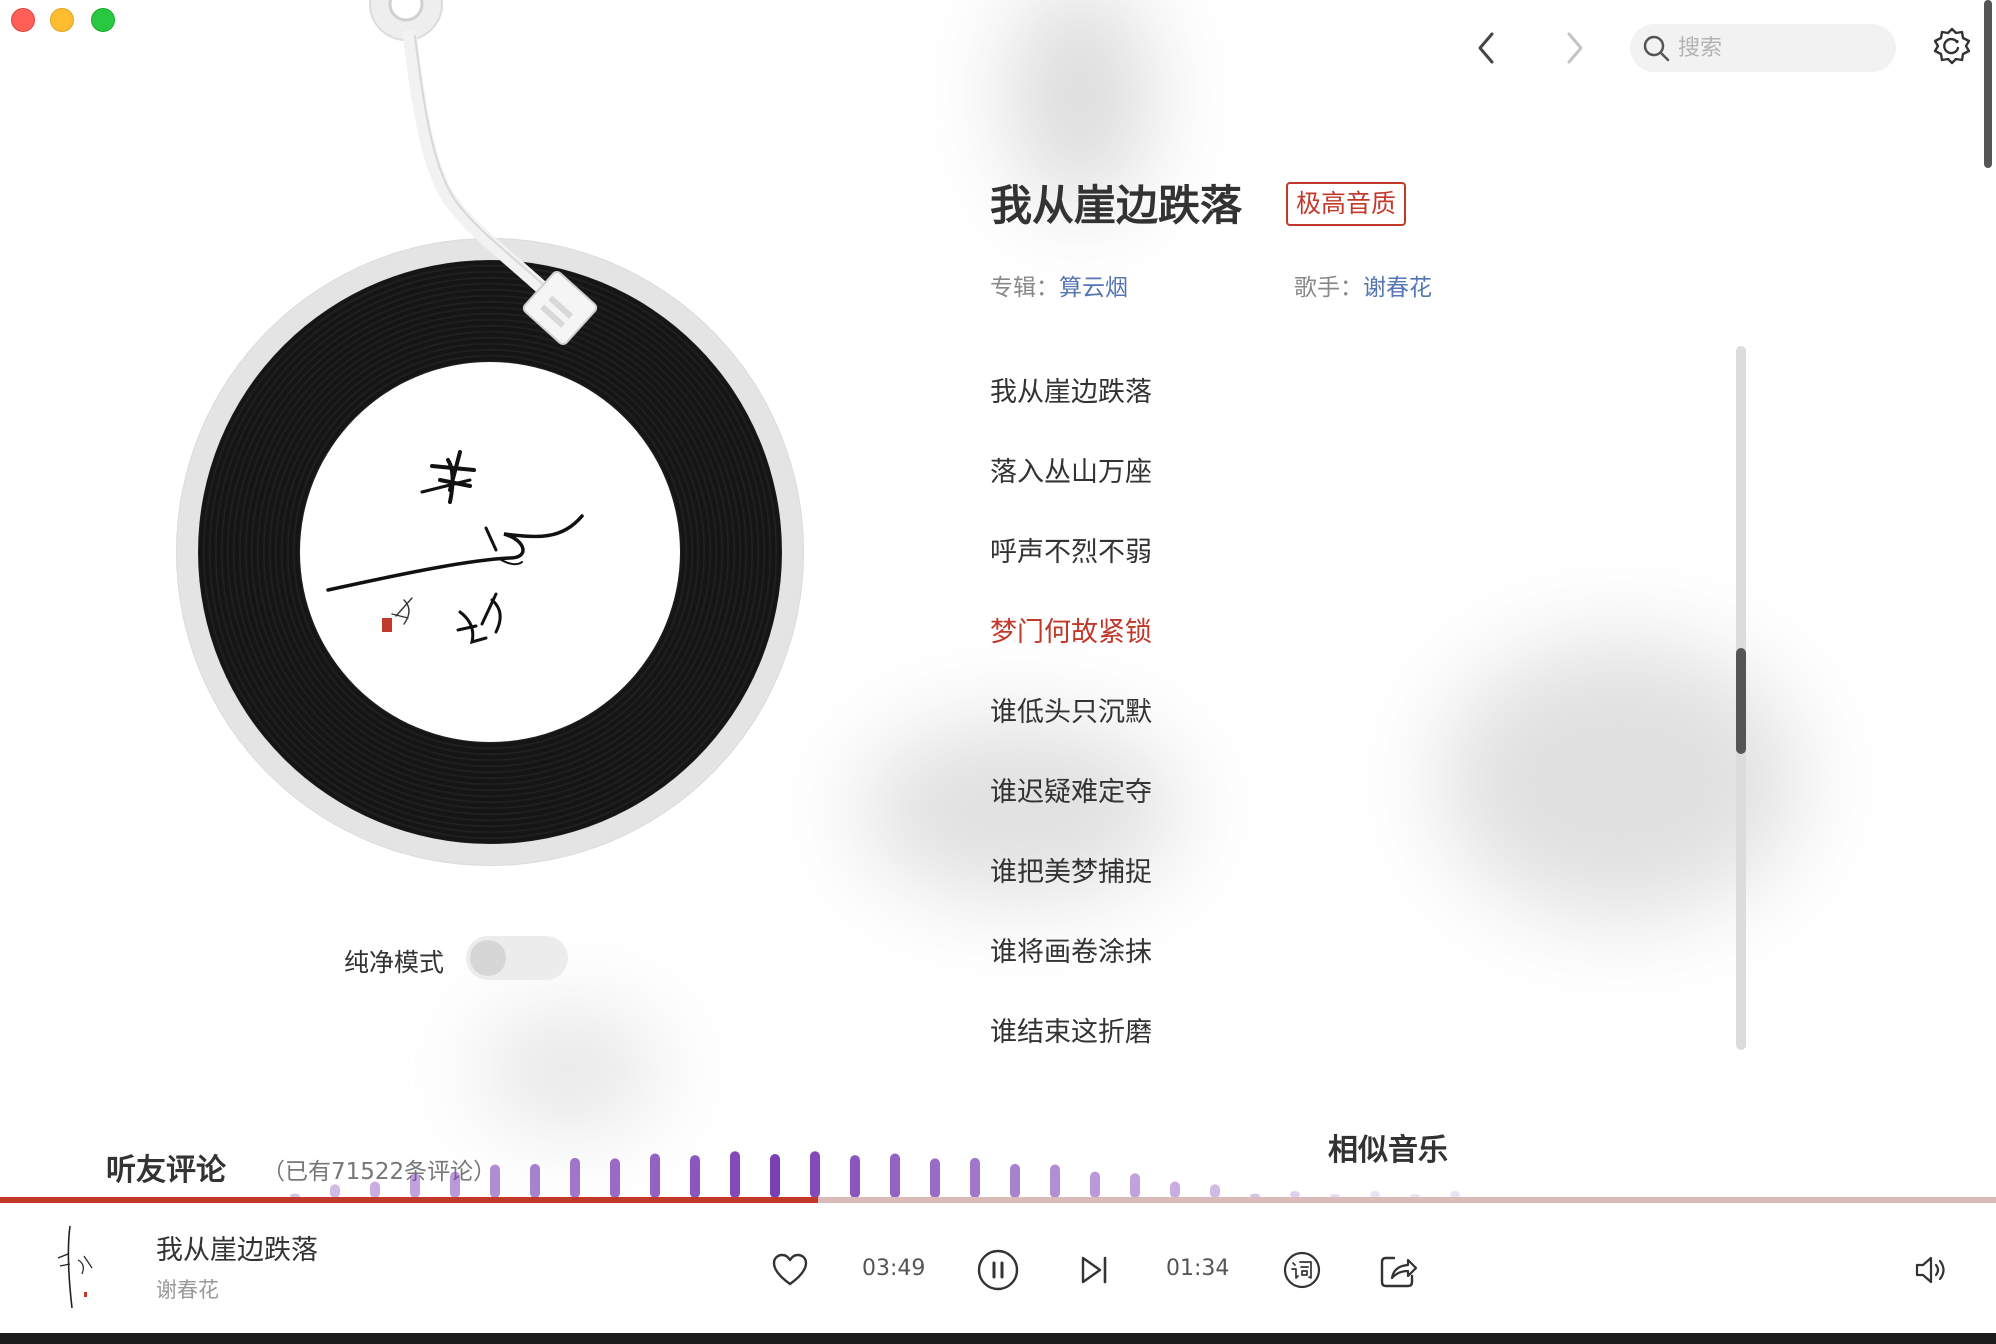 The image size is (1996, 1344). I want to click on chevron-left-icon, so click(1486, 48).